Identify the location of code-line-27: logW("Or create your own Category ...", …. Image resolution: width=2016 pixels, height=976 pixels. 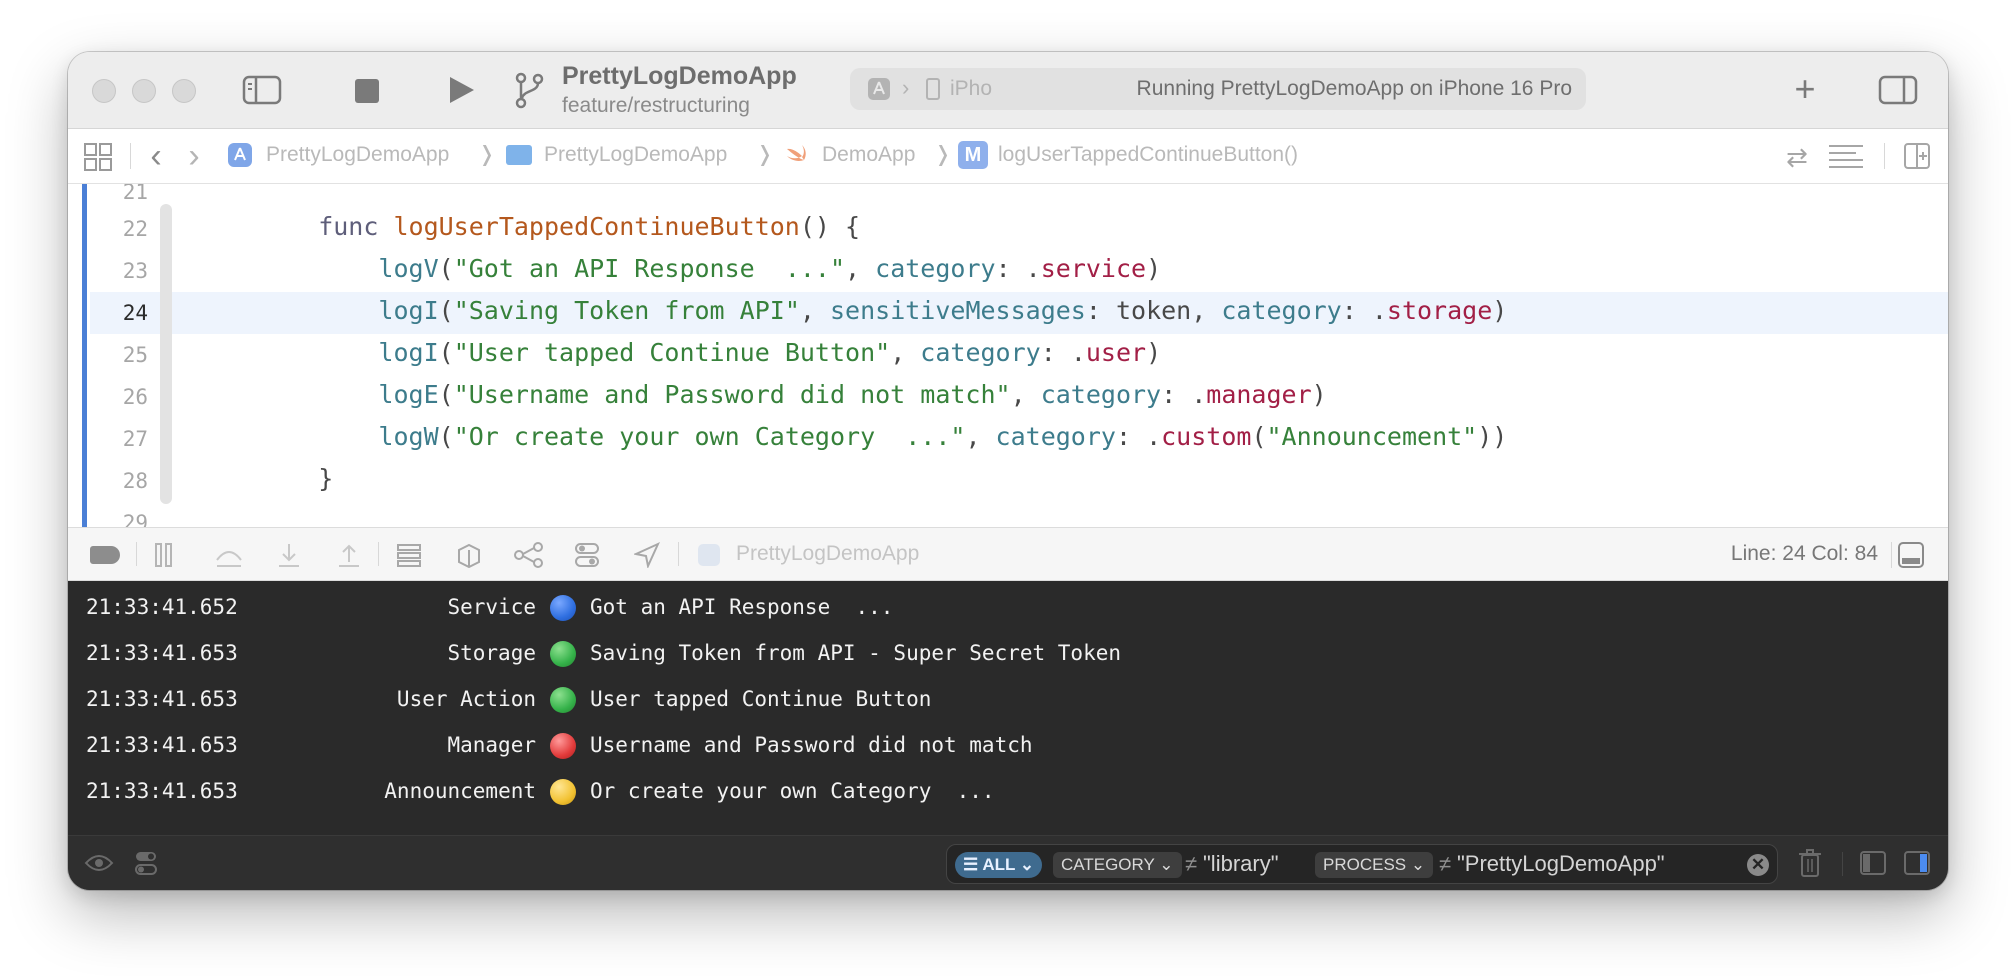
(883, 436).